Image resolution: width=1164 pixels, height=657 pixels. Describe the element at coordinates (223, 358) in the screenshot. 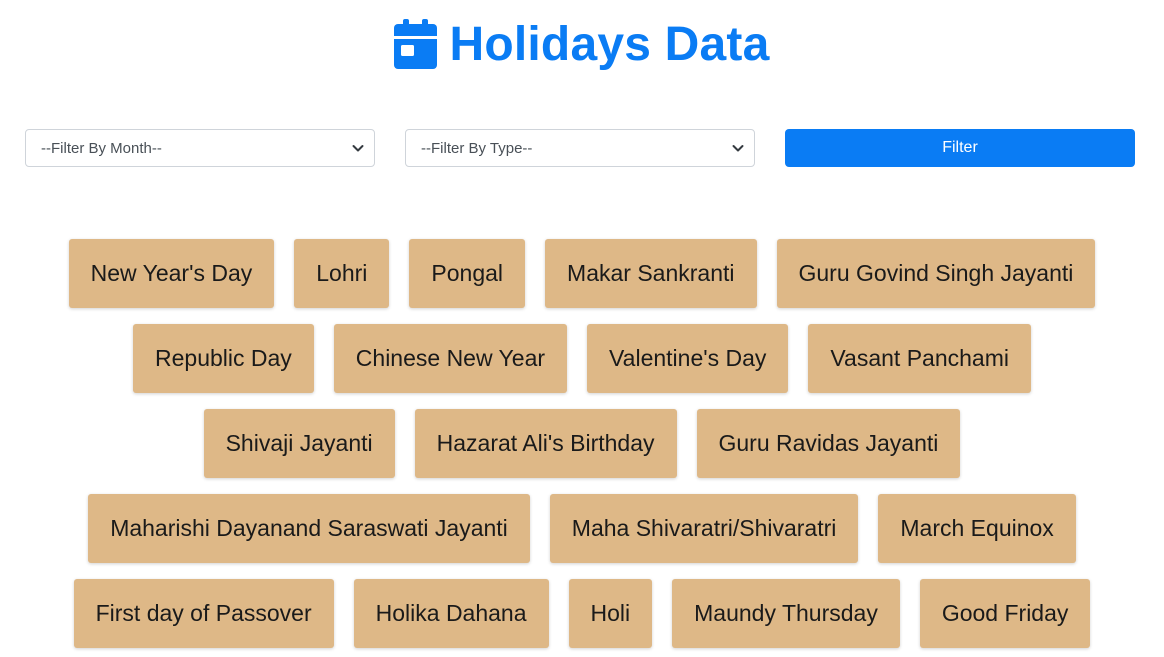

I see `holiday-chip: Republic Day` at that location.